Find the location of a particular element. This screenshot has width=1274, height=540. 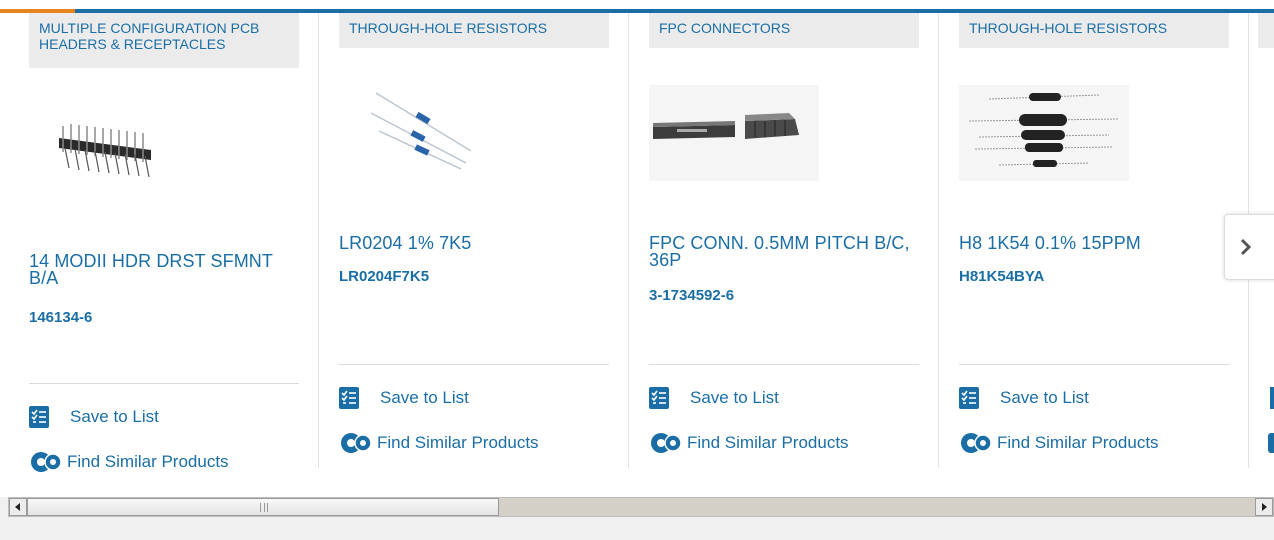

horizontal-scrollbar is located at coordinates (641, 507).